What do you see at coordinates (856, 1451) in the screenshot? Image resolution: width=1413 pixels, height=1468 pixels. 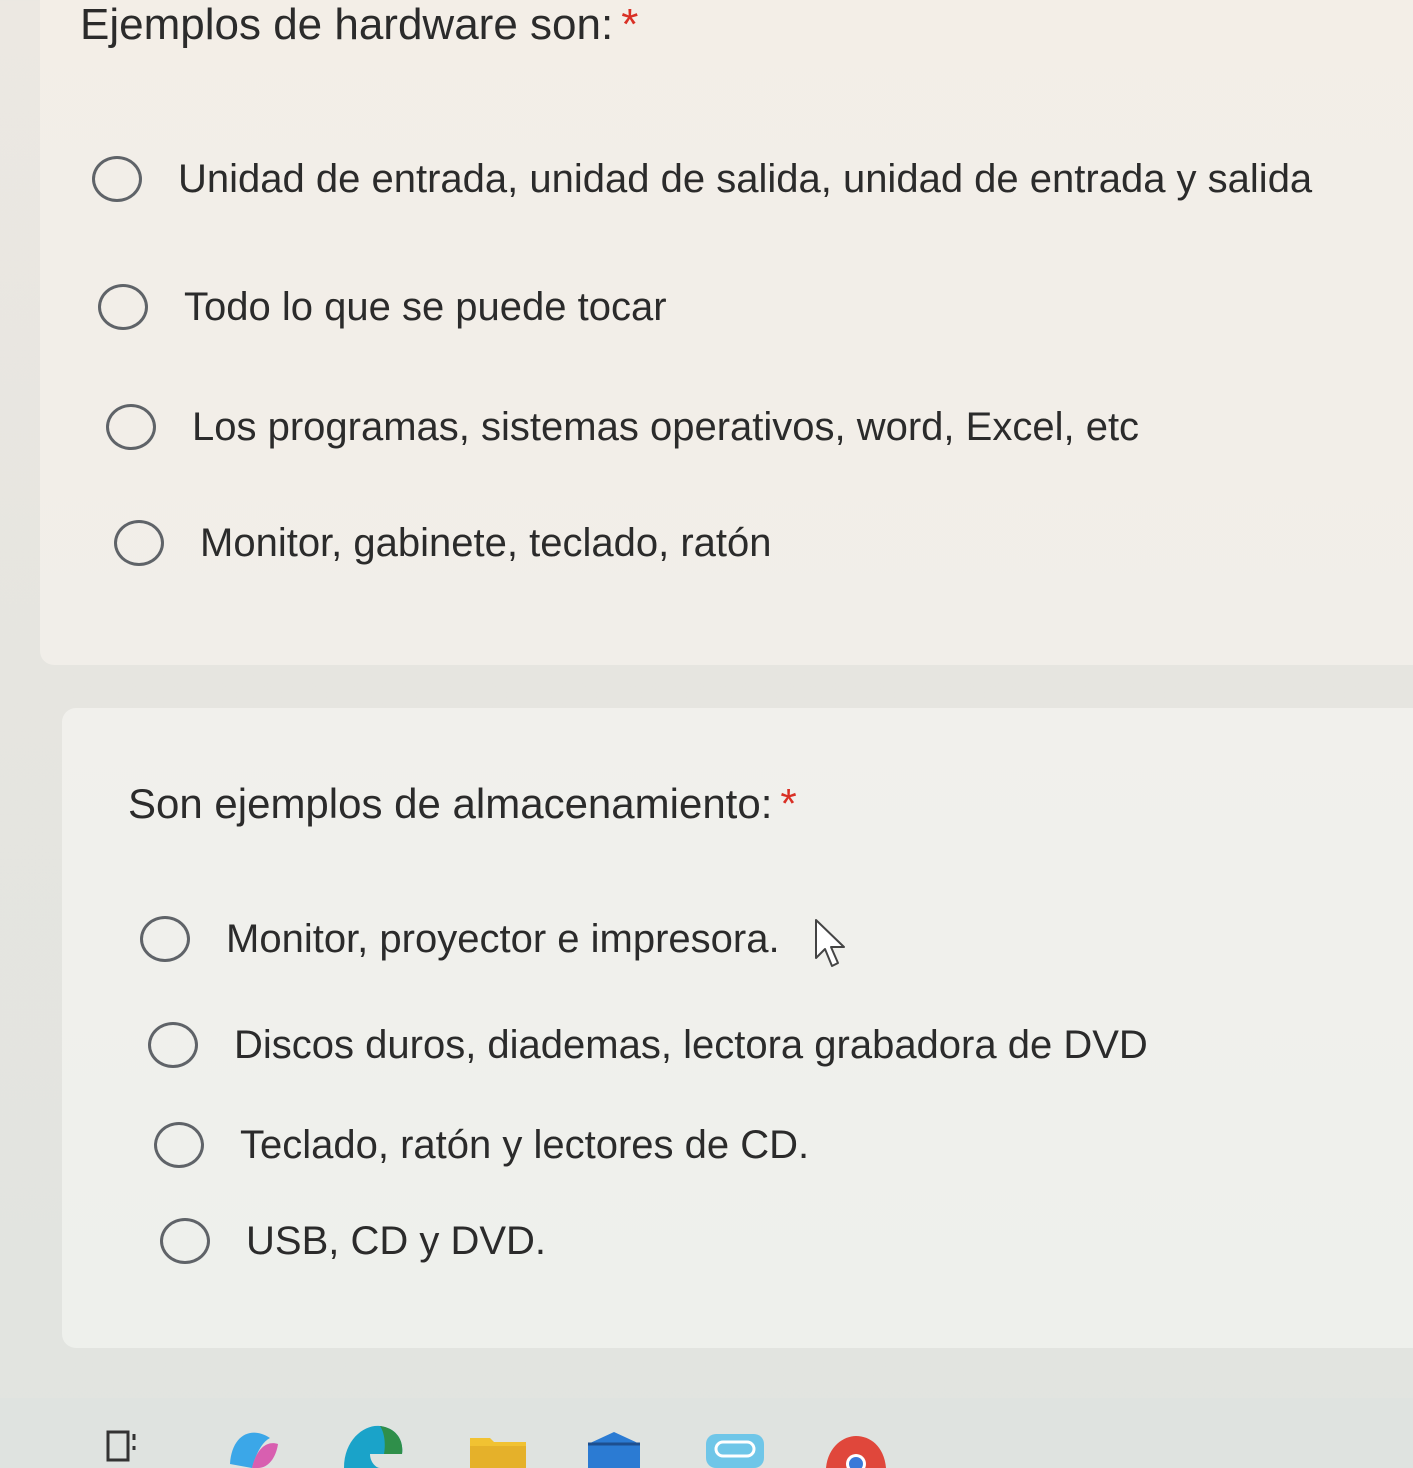 I see `chrome-icon` at bounding box center [856, 1451].